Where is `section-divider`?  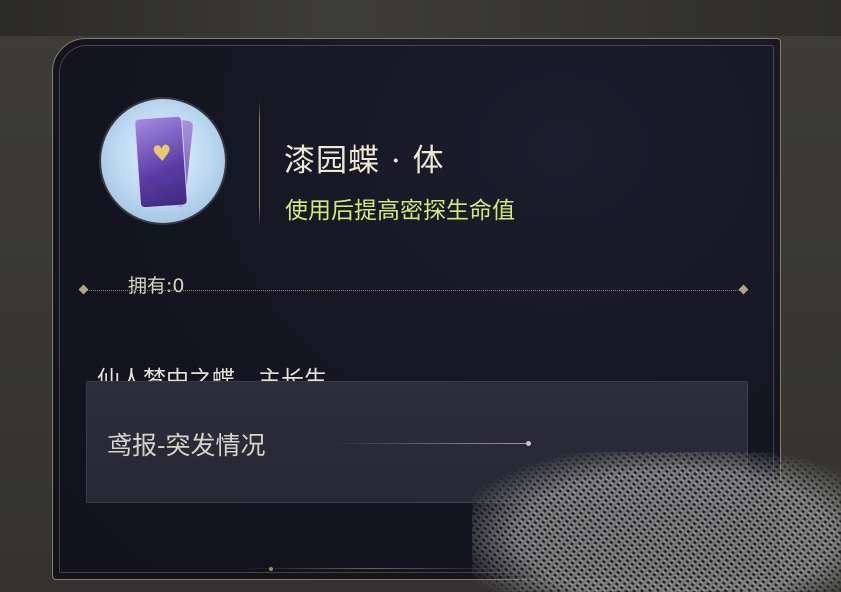 section-divider is located at coordinates (413, 290).